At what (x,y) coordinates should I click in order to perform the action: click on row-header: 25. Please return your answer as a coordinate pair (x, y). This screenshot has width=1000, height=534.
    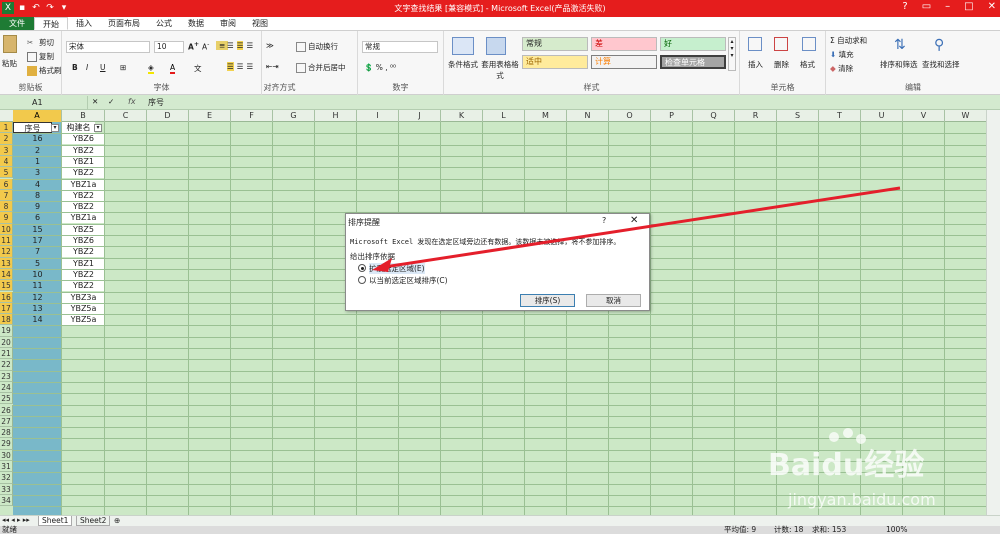
    Looking at the image, I should click on (6, 399).